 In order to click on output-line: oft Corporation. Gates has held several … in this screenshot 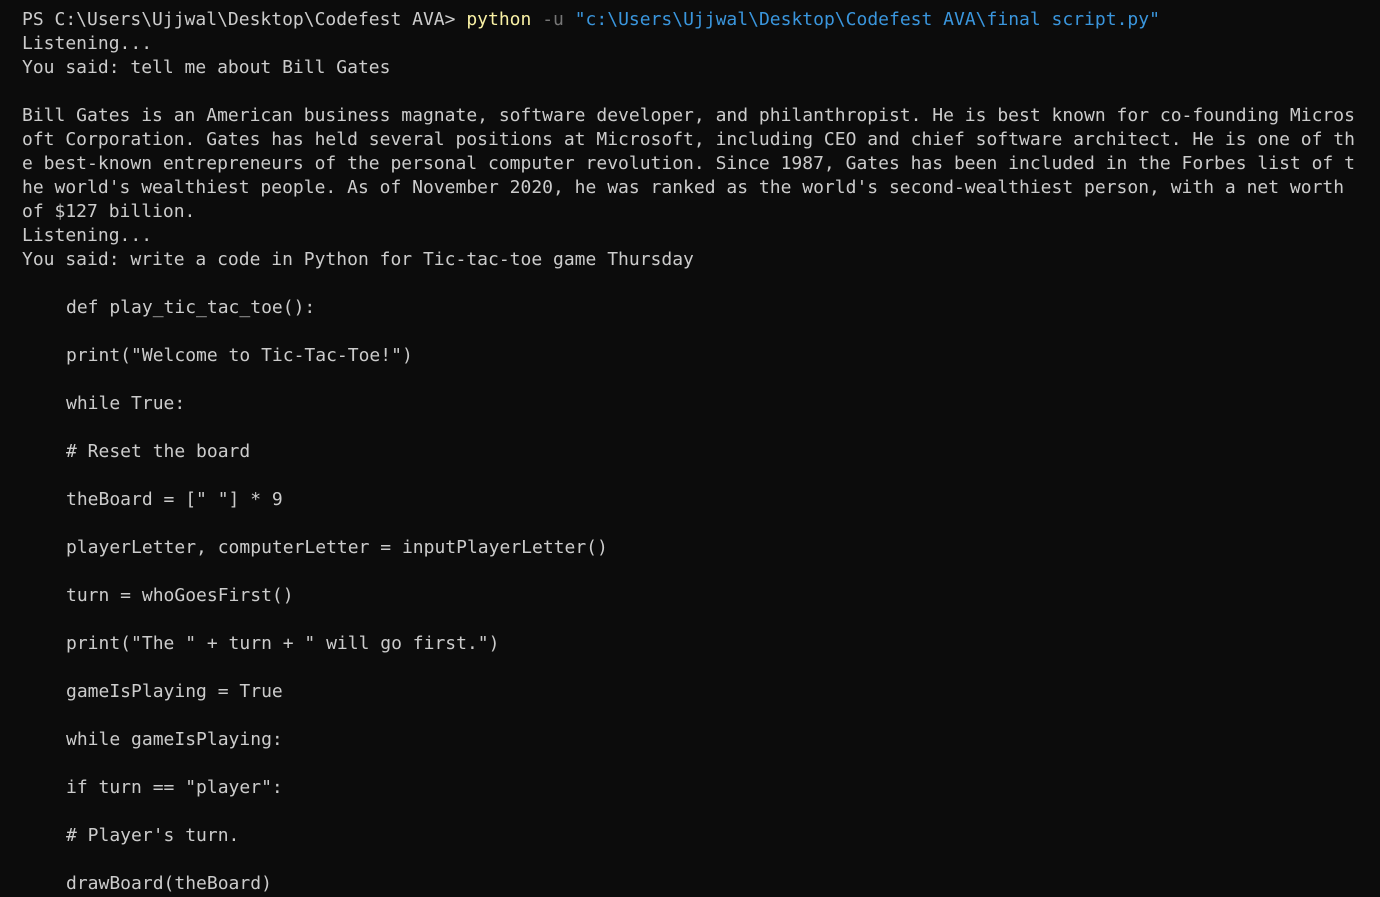, I will do `click(688, 139)`.